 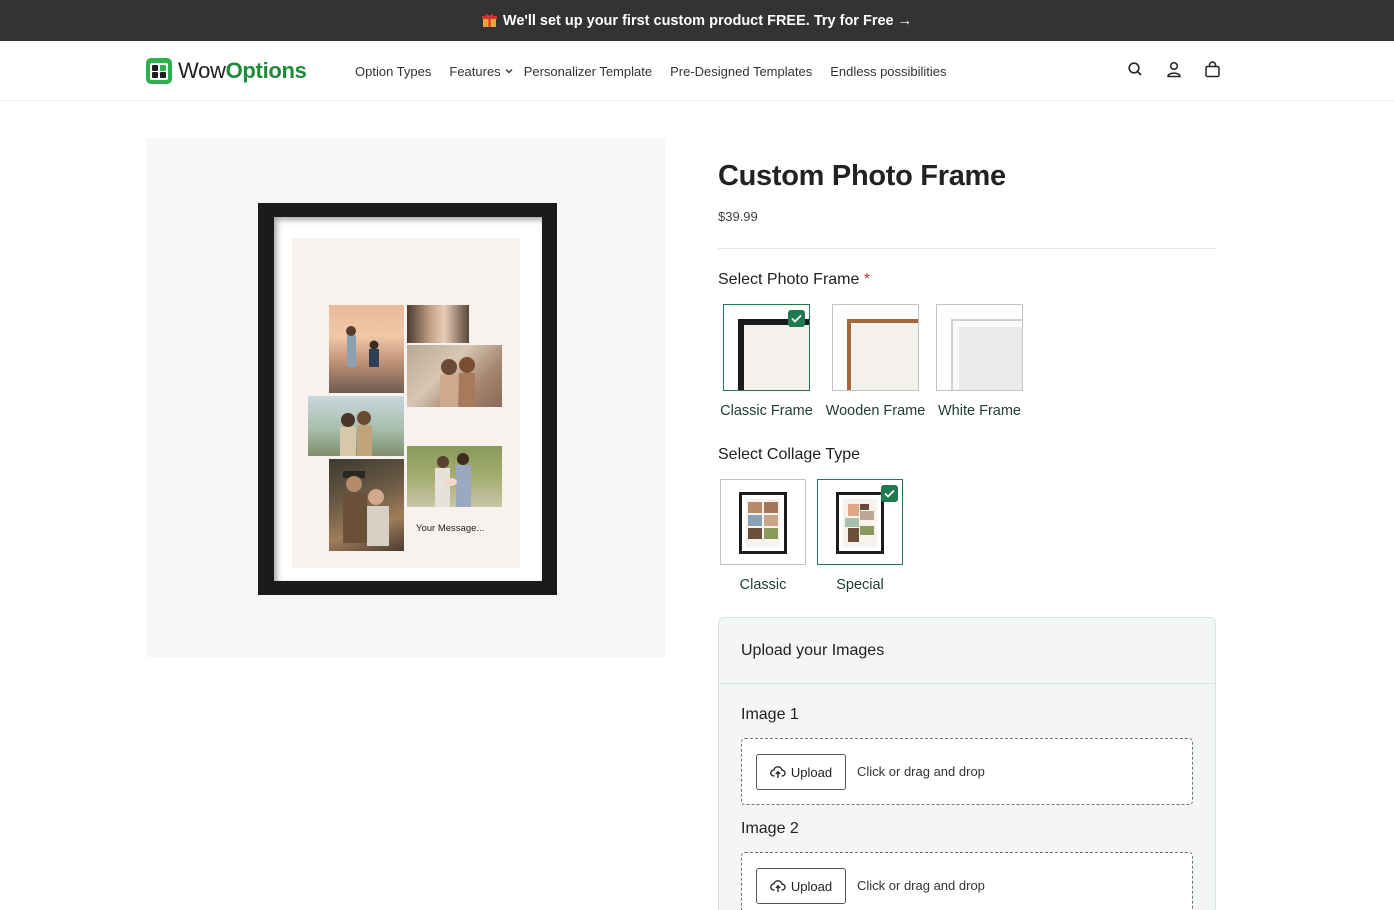 What do you see at coordinates (242, 70) in the screenshot?
I see `brand-name: WowOptions` at bounding box center [242, 70].